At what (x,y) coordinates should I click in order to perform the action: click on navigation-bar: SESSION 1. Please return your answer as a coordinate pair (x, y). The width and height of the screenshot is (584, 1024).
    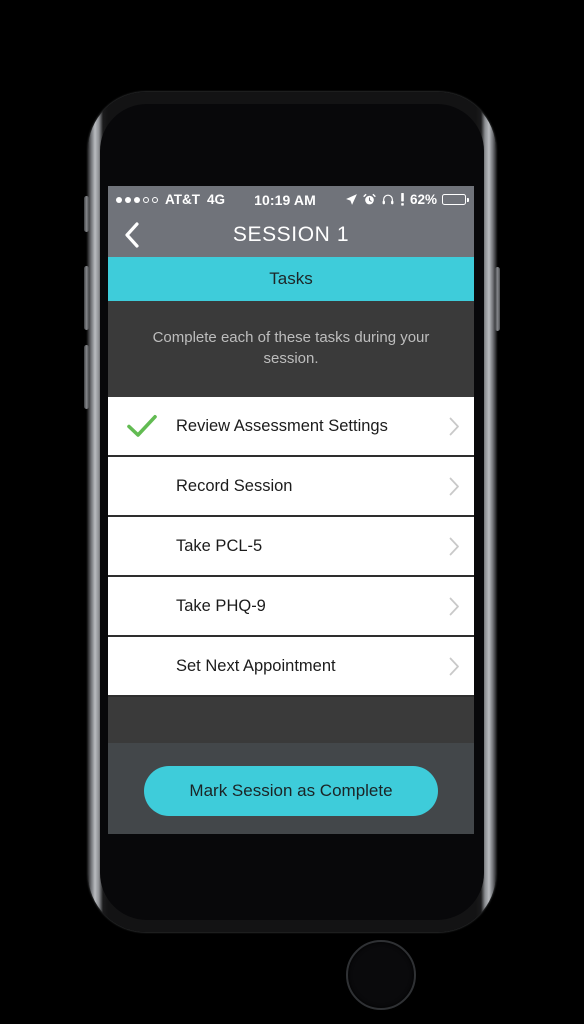
    Looking at the image, I should click on (291, 235).